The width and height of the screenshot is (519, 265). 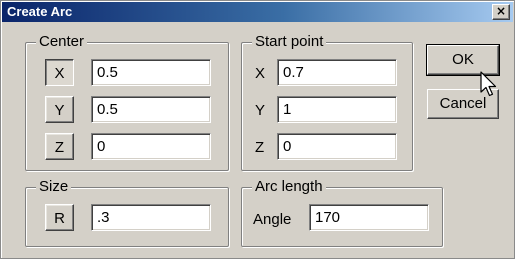 What do you see at coordinates (501, 12) in the screenshot?
I see `close-button: ×` at bounding box center [501, 12].